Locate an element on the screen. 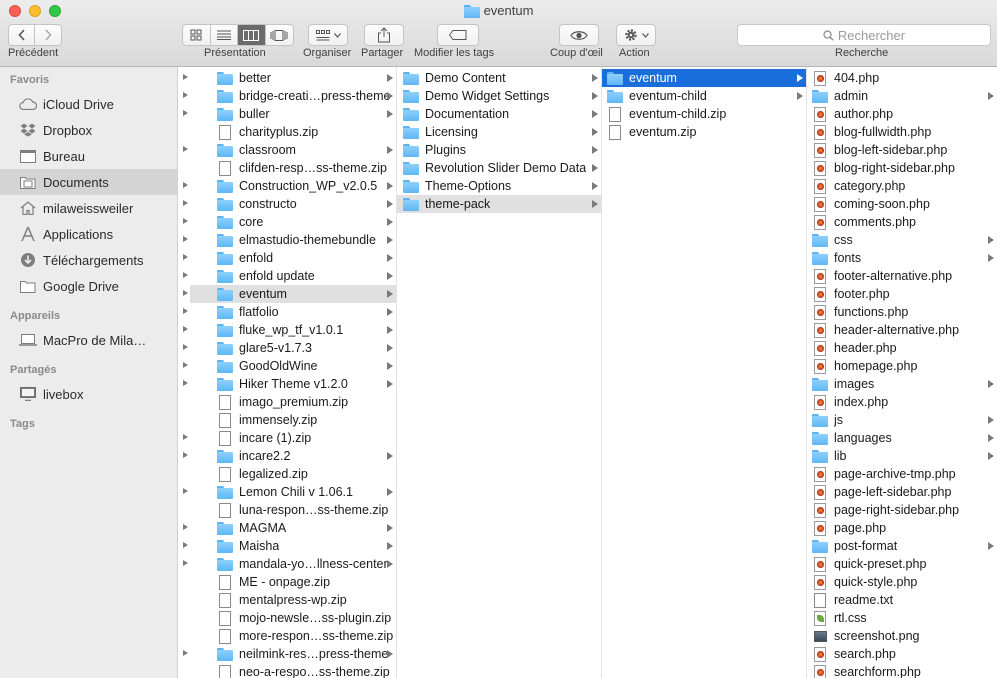 The image size is (997, 678). file-item: category.php is located at coordinates (902, 186).